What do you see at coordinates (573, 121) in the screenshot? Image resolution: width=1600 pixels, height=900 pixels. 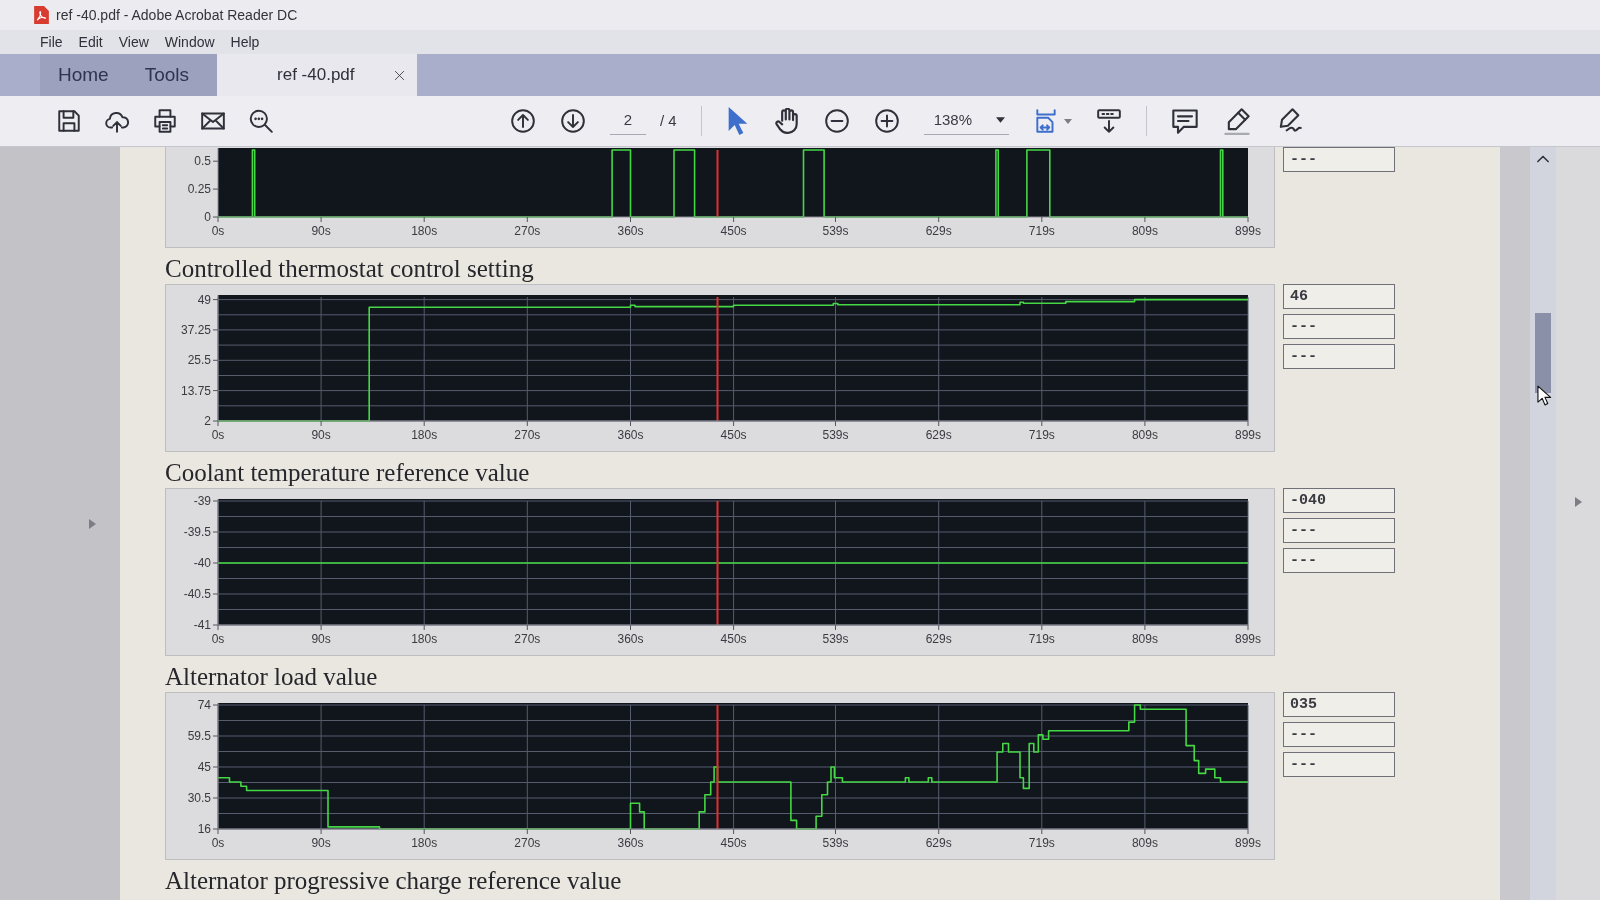 I see `arrow-down-circle-icon` at bounding box center [573, 121].